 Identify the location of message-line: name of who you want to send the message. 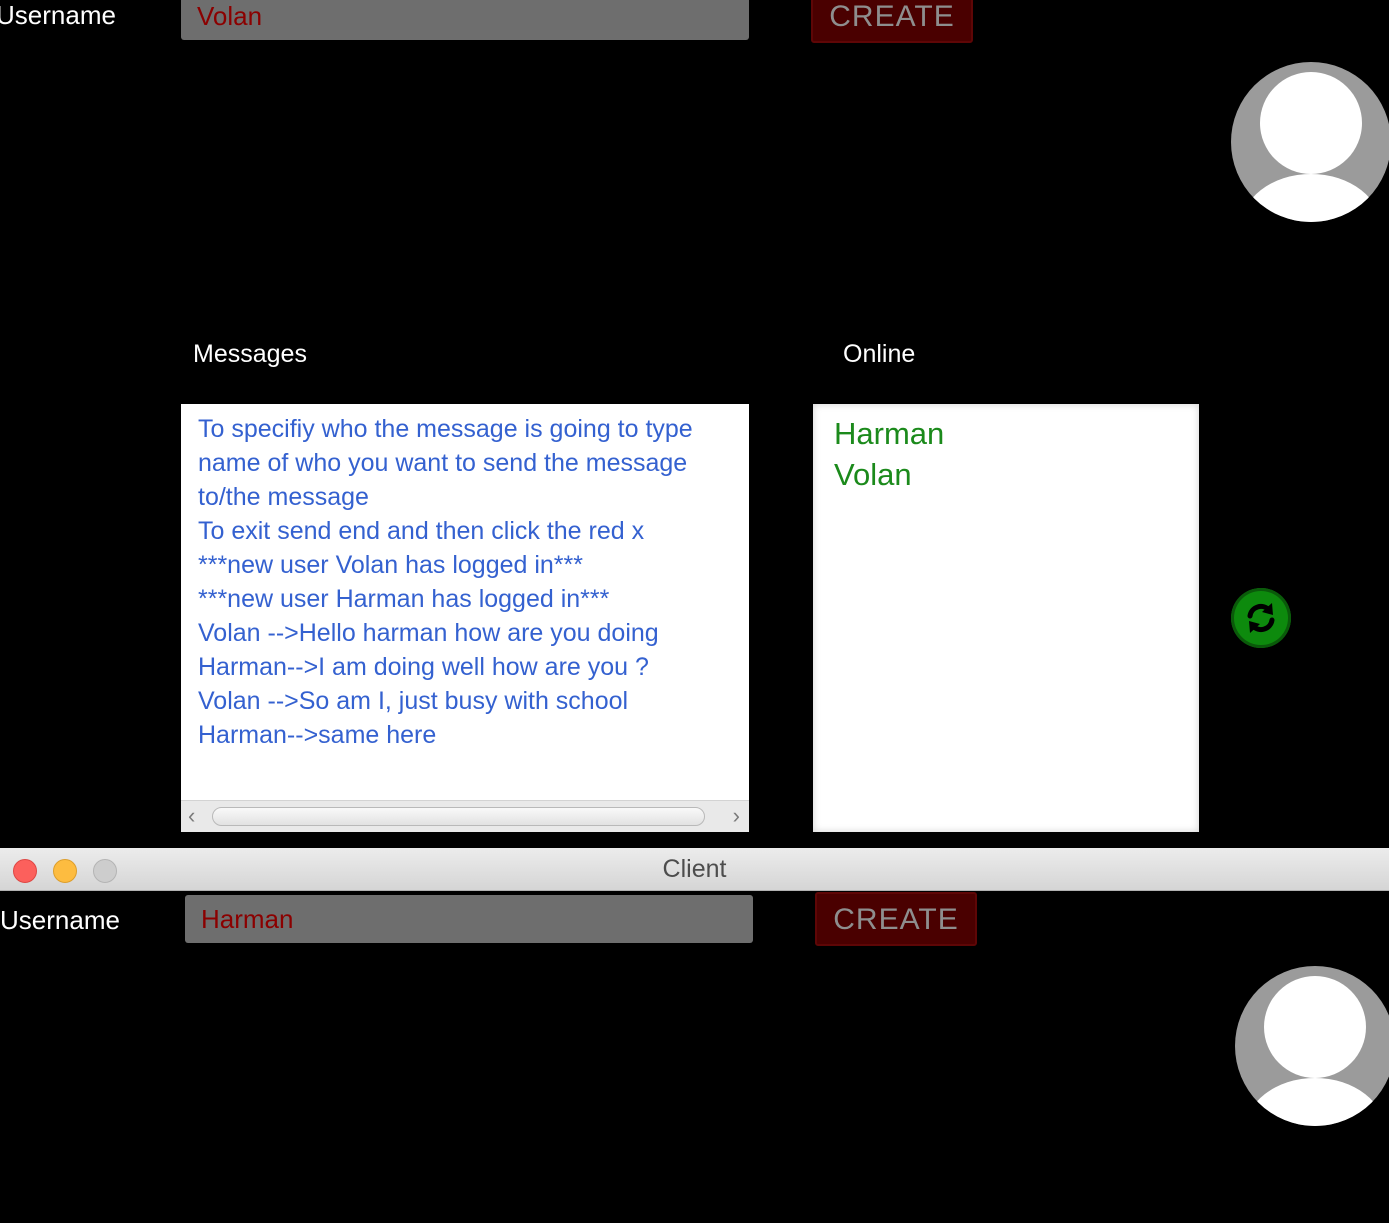
(443, 463).